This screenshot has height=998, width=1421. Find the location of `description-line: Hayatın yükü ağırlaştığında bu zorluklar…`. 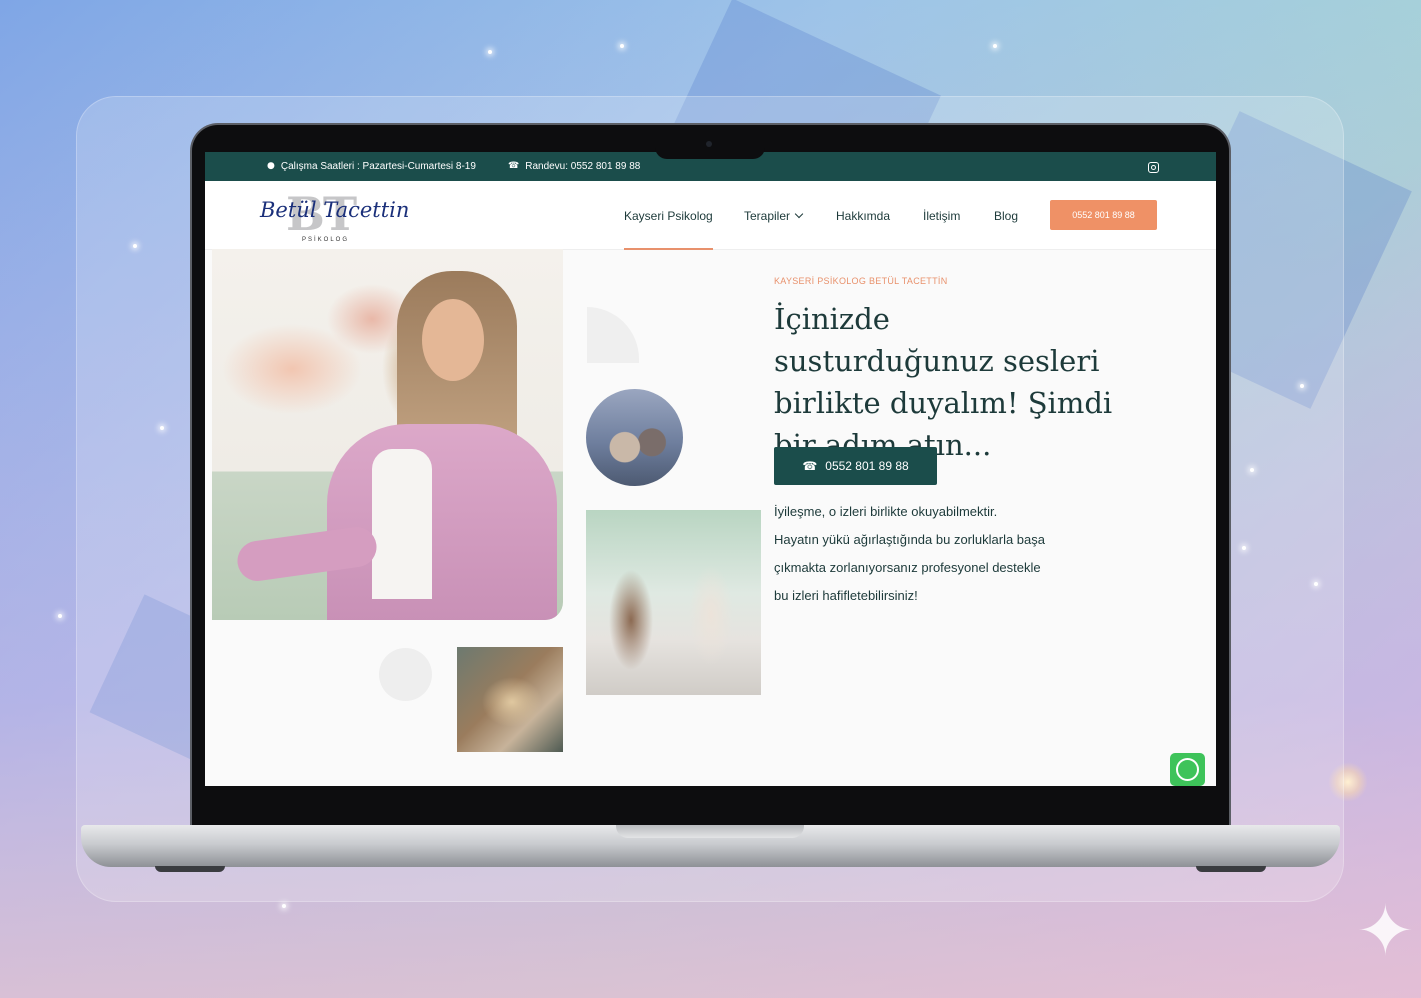

description-line: Hayatın yükü ağırlaştığında bu zorluklar… is located at coordinates (909, 539).